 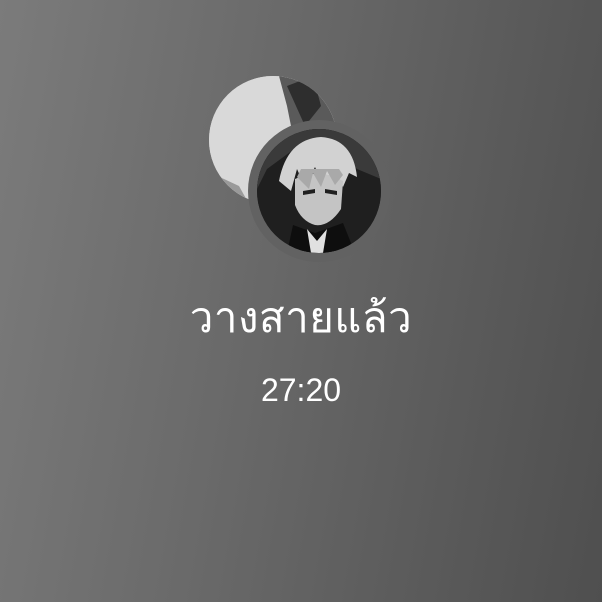 What do you see at coordinates (301, 390) in the screenshot?
I see `call-duration: 27:20` at bounding box center [301, 390].